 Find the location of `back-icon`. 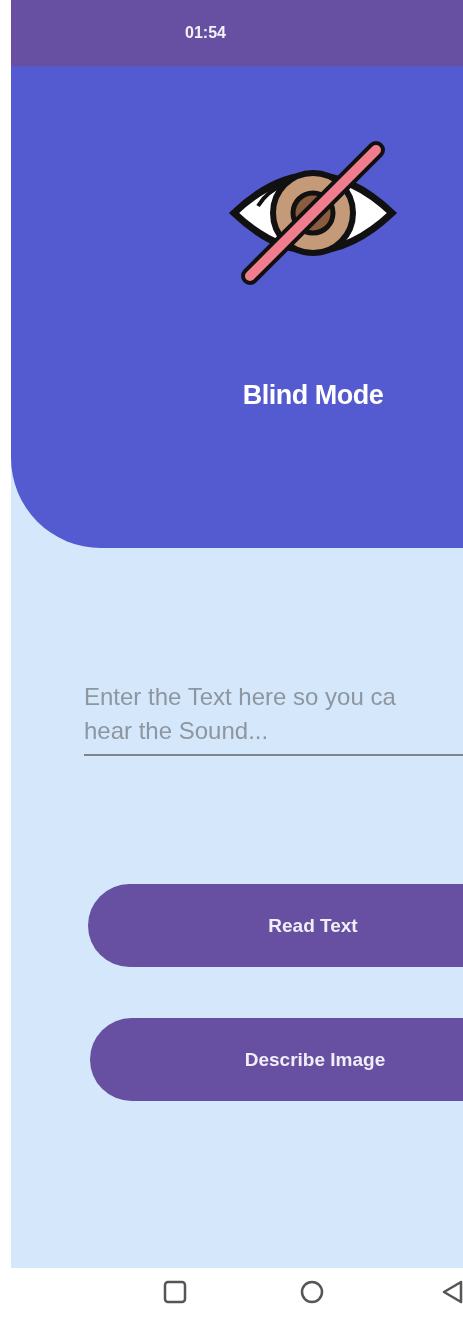

back-icon is located at coordinates (452, 1292).